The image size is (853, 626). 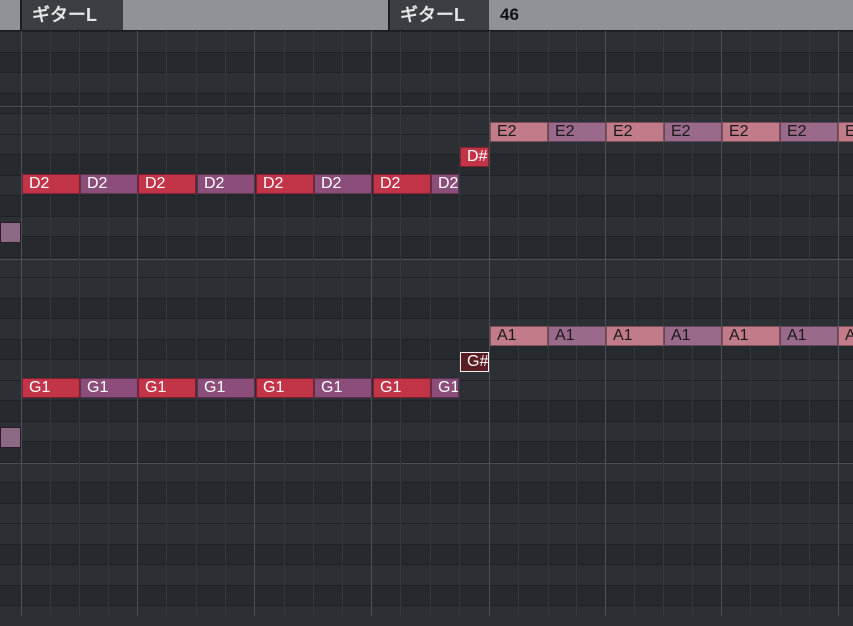 I want to click on bar-number: 46, so click(x=509, y=14).